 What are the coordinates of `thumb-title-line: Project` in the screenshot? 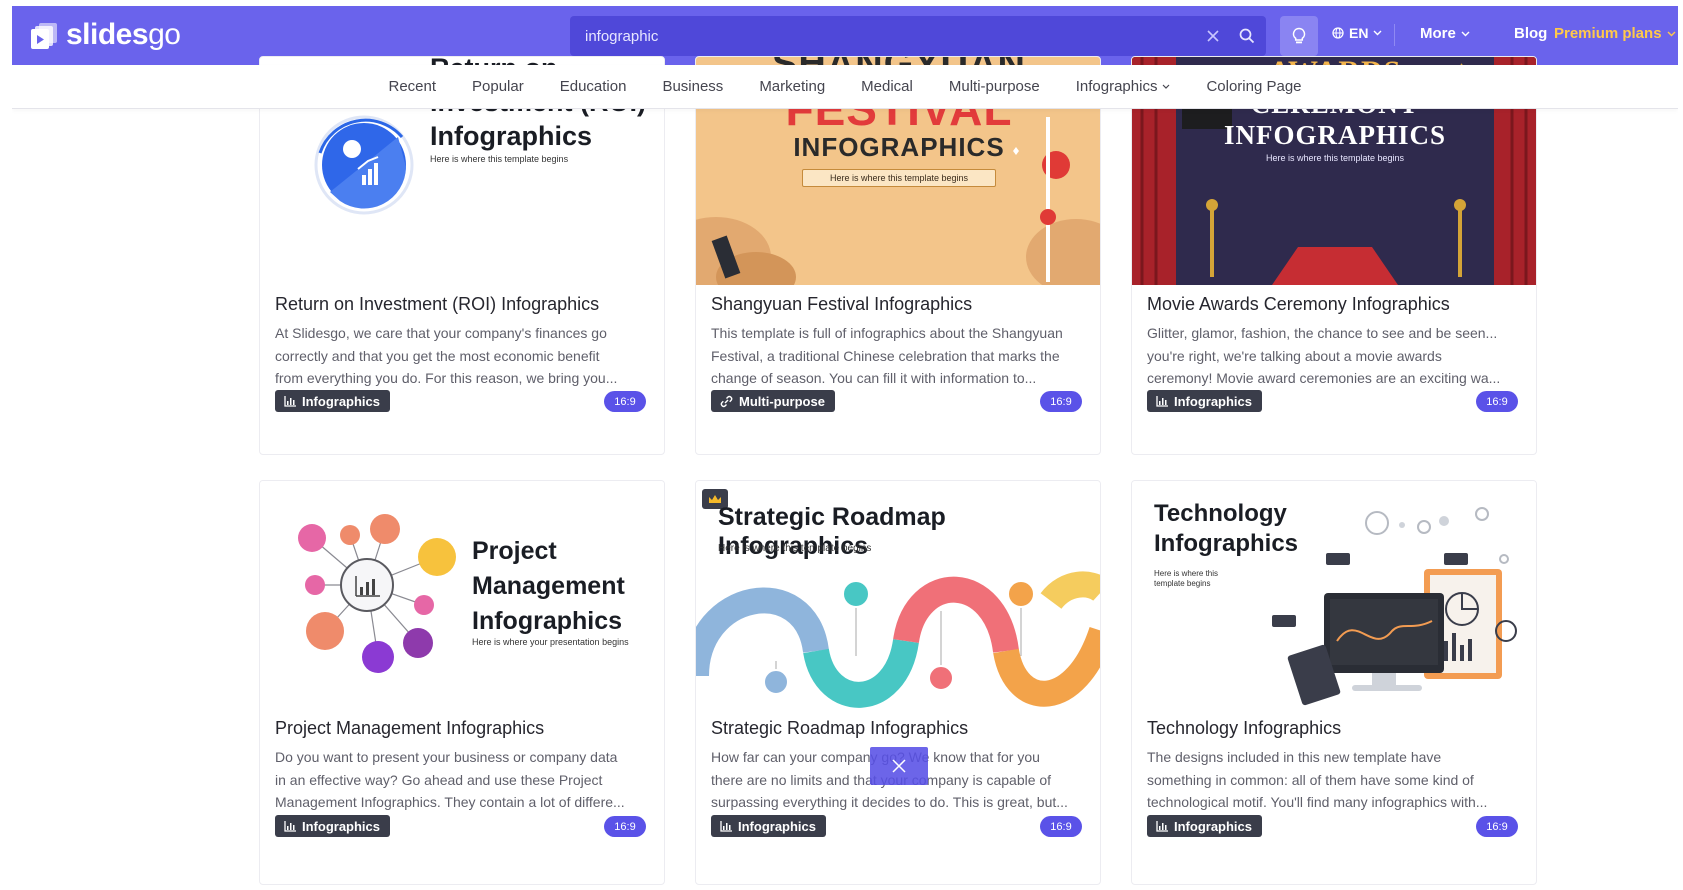 It's located at (514, 551).